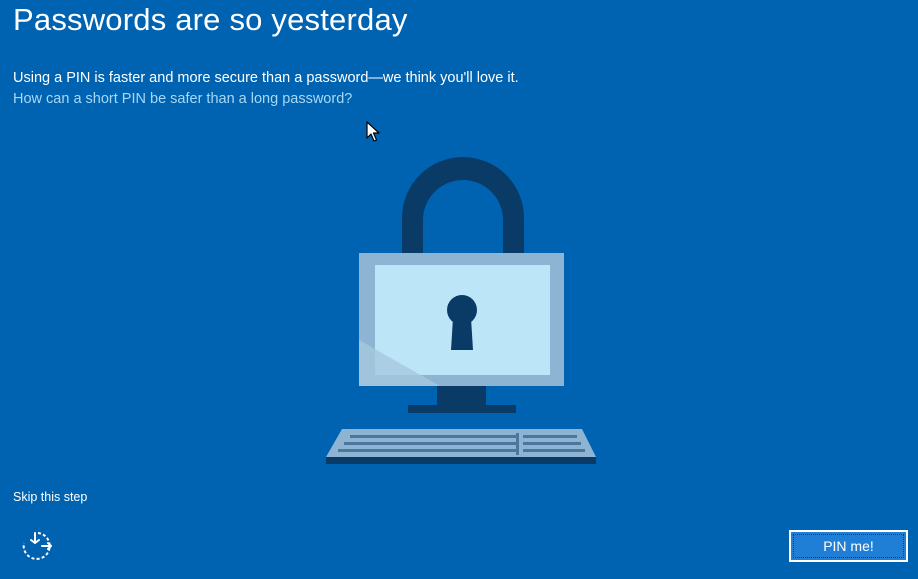  What do you see at coordinates (36, 546) in the screenshot?
I see `ease-of-access-icon` at bounding box center [36, 546].